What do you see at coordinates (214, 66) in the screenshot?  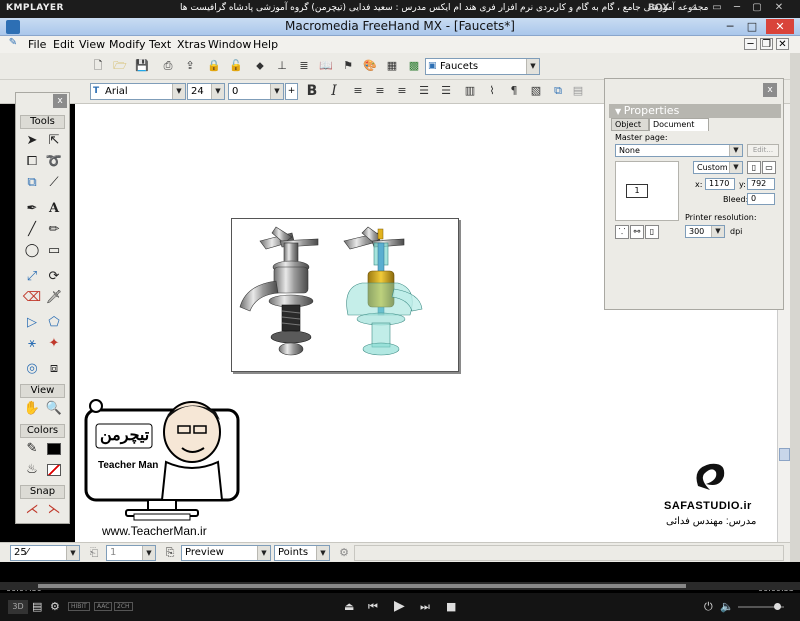 I see `lock-icon: 🔒` at bounding box center [214, 66].